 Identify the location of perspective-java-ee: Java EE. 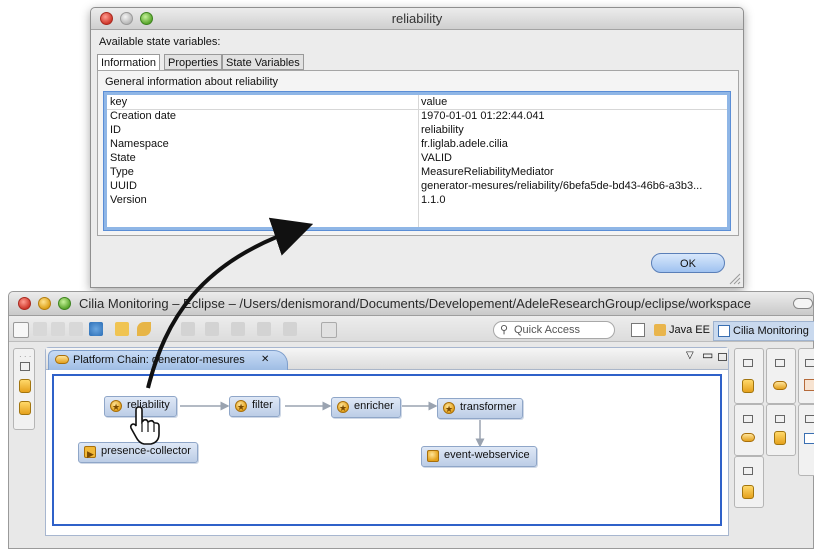
(682, 330).